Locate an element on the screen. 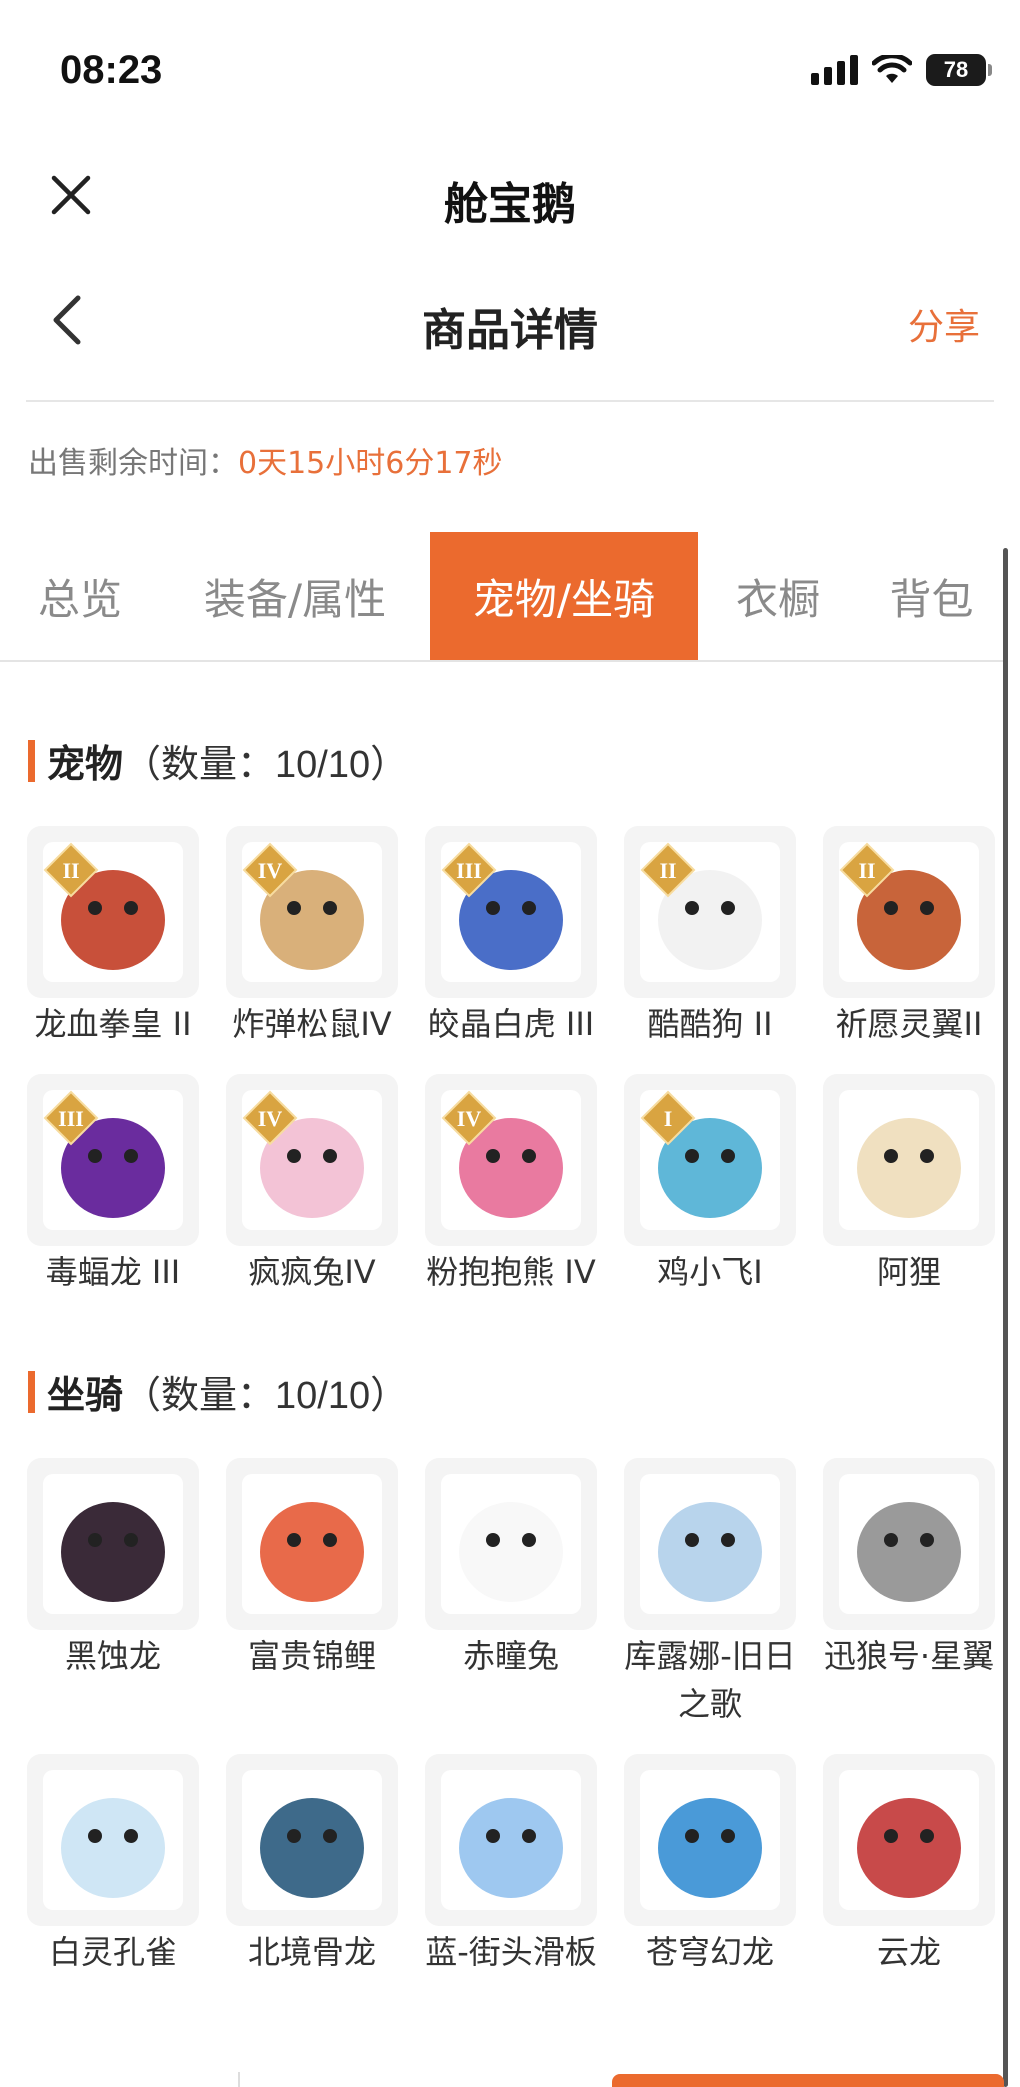  battery-icon: 78 is located at coordinates (959, 70).